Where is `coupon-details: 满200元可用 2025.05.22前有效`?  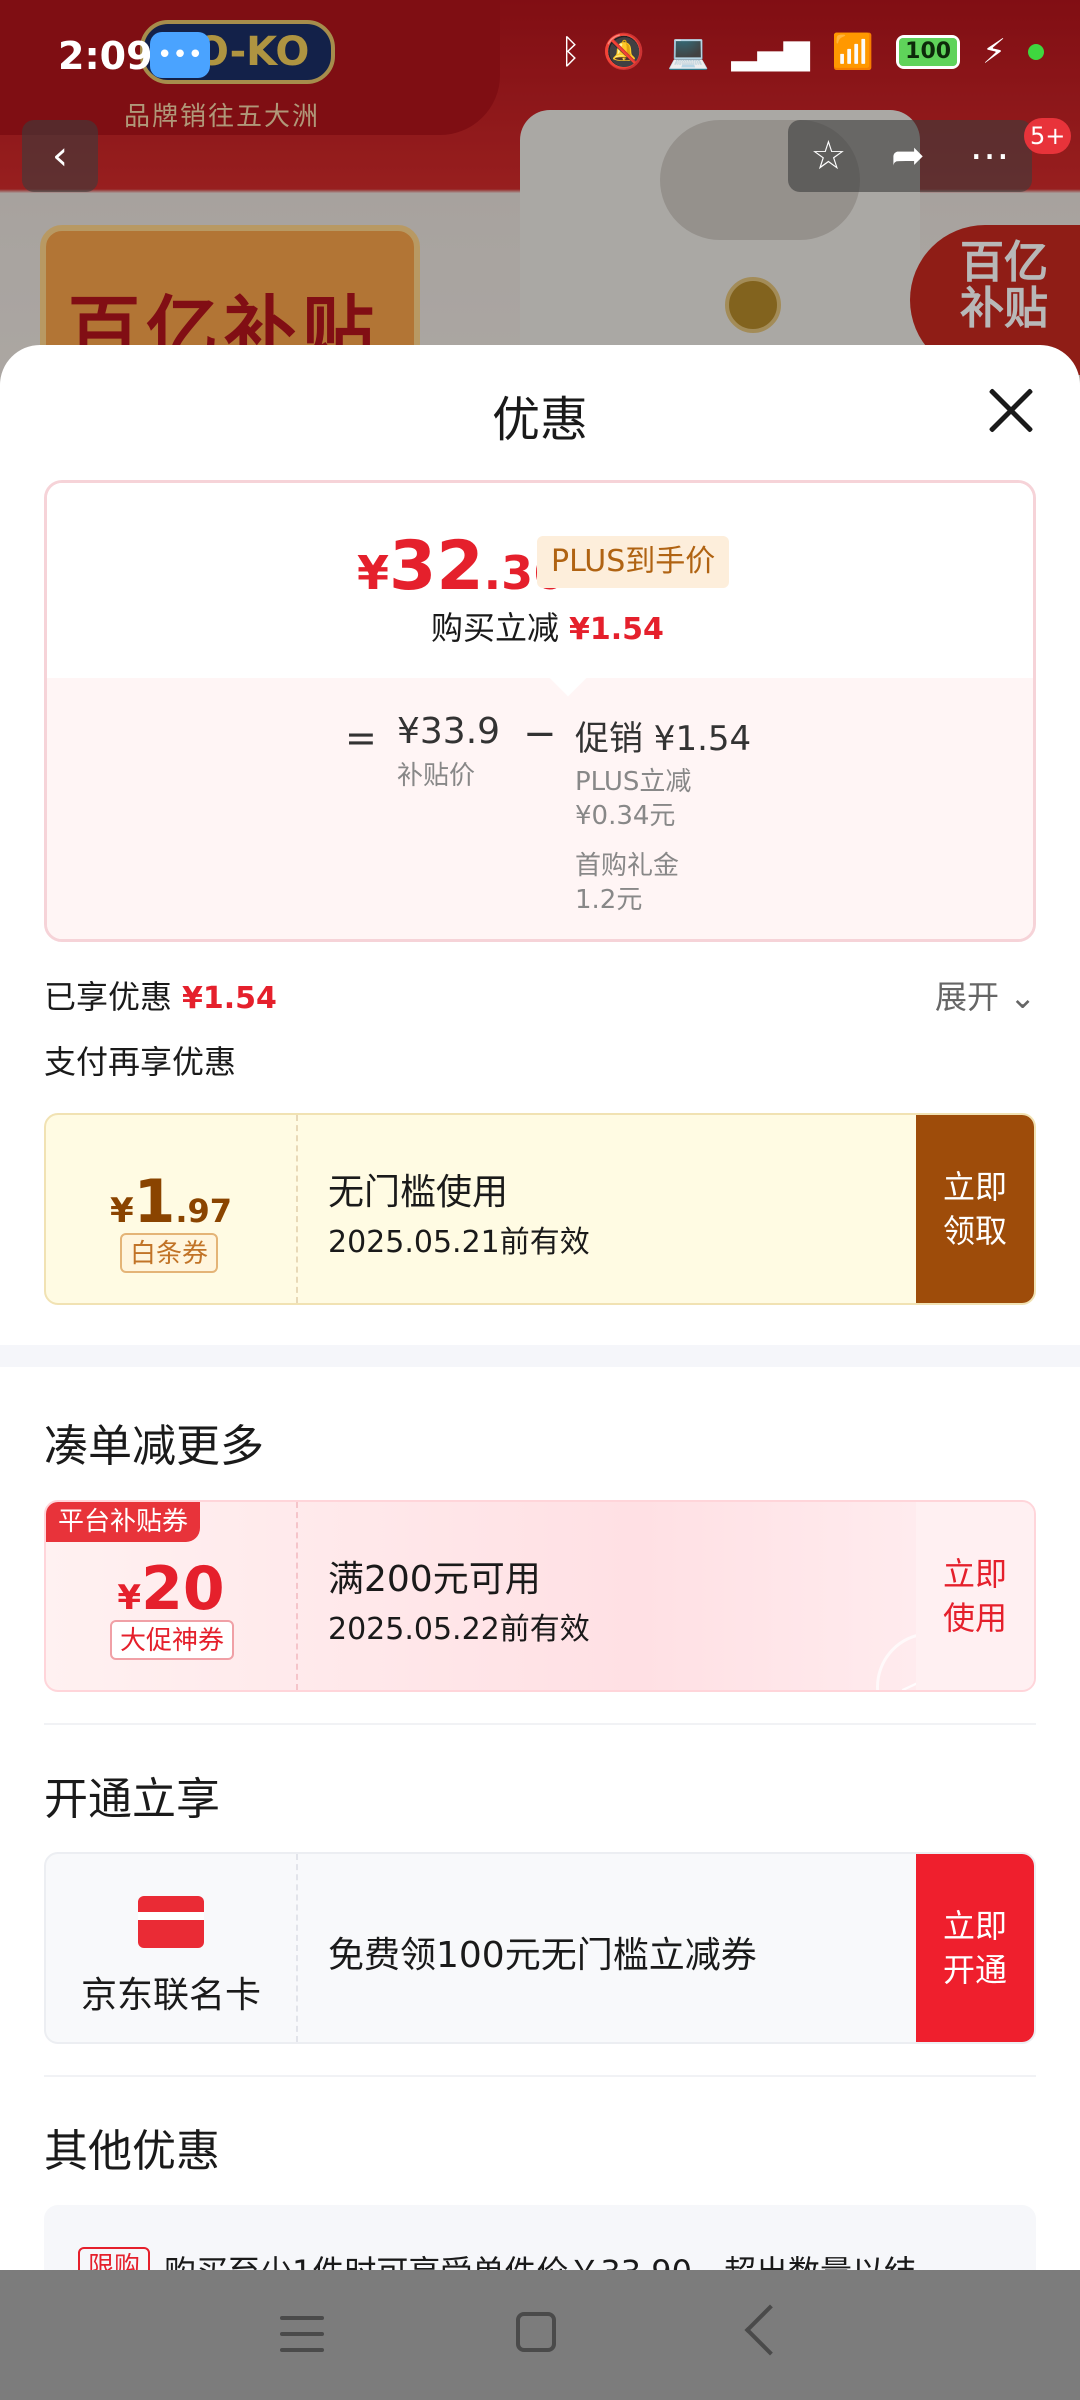 coupon-details: 满200元可用 2025.05.22前有效 is located at coordinates (609, 1596).